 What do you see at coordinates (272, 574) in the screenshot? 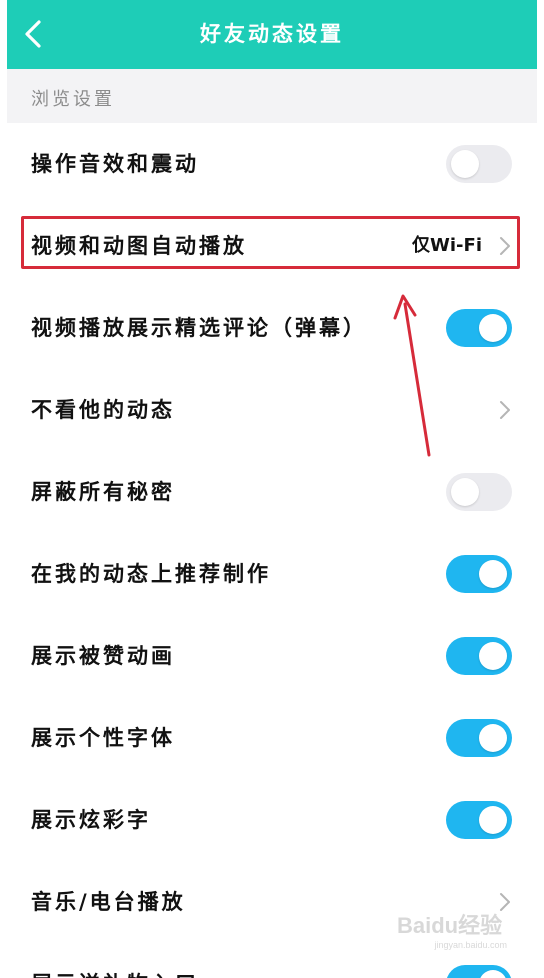
I see `settings-row: 在我的动态上推荐制作` at bounding box center [272, 574].